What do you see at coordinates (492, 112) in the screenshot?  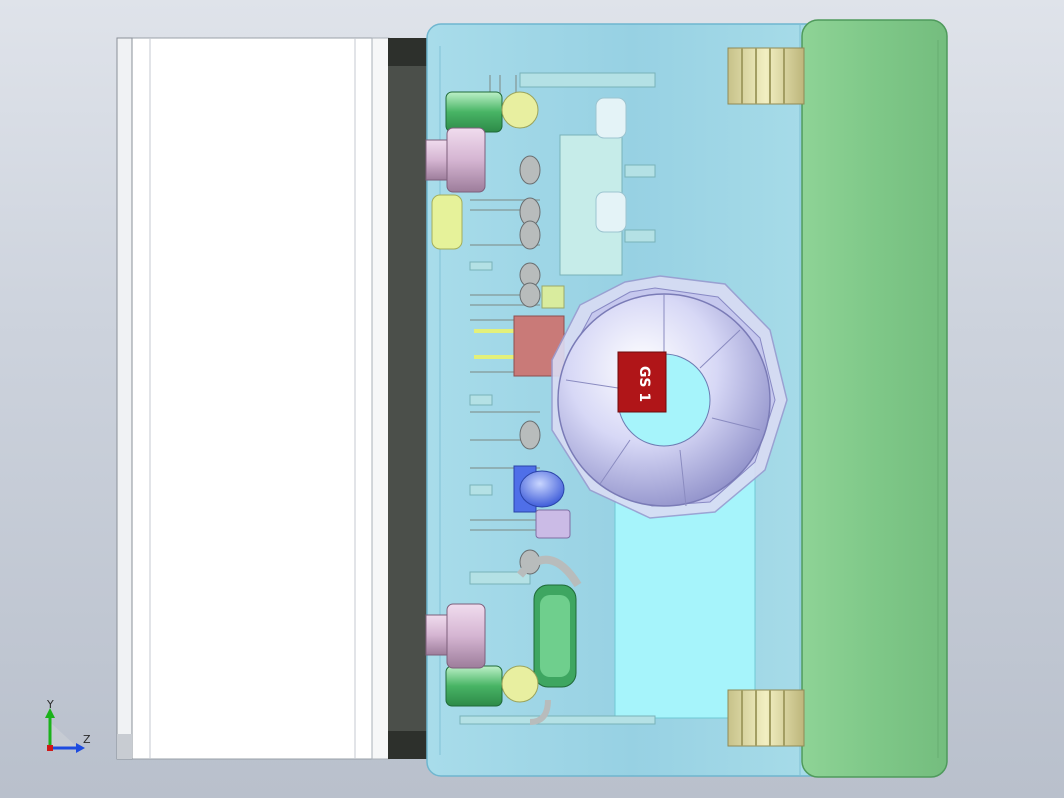 I see `green-terminal-top` at bounding box center [492, 112].